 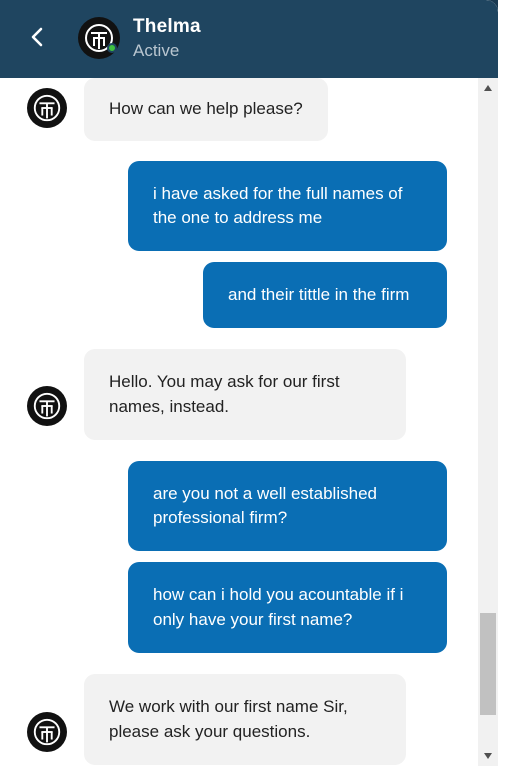 I want to click on back-button, so click(x=37, y=37).